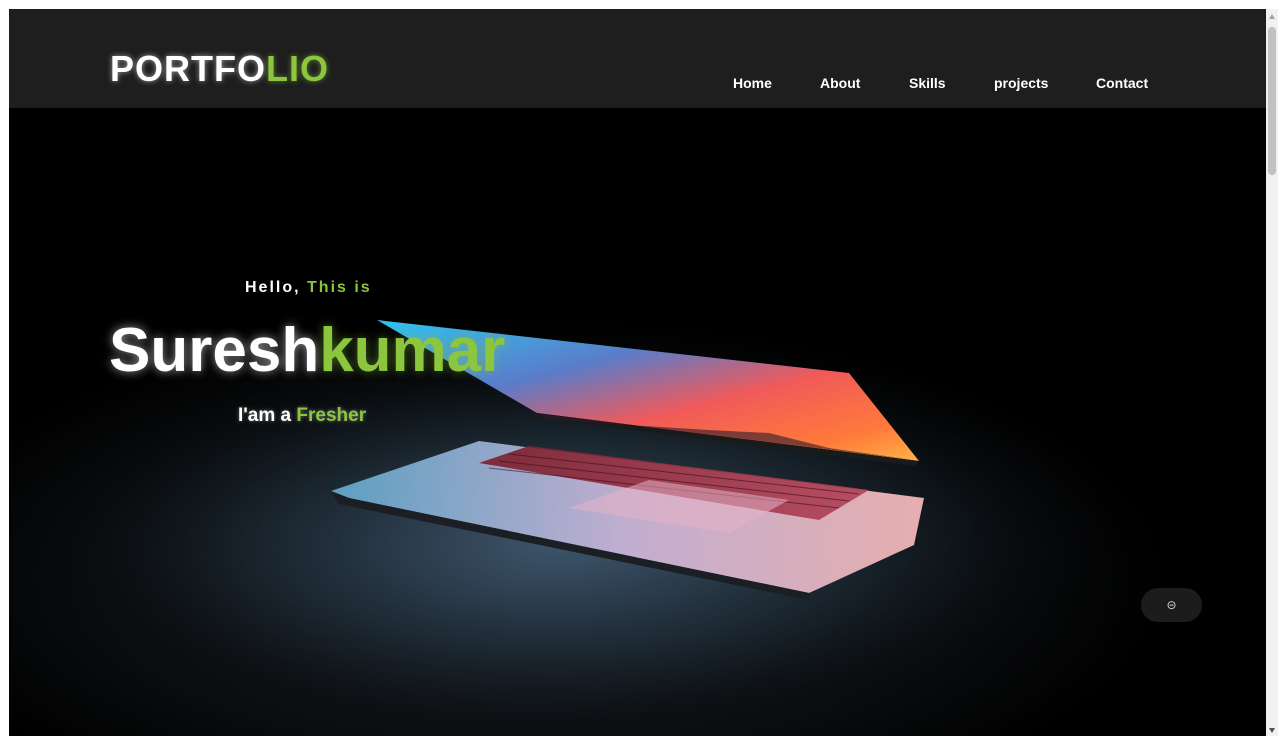 This screenshot has width=1278, height=736. I want to click on role-text-main: I'am a, so click(265, 415).